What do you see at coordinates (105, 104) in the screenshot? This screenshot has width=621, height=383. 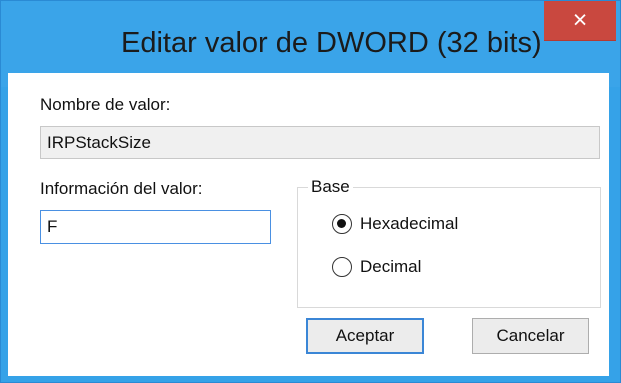 I see `value-name-label: Nombre de valor:` at bounding box center [105, 104].